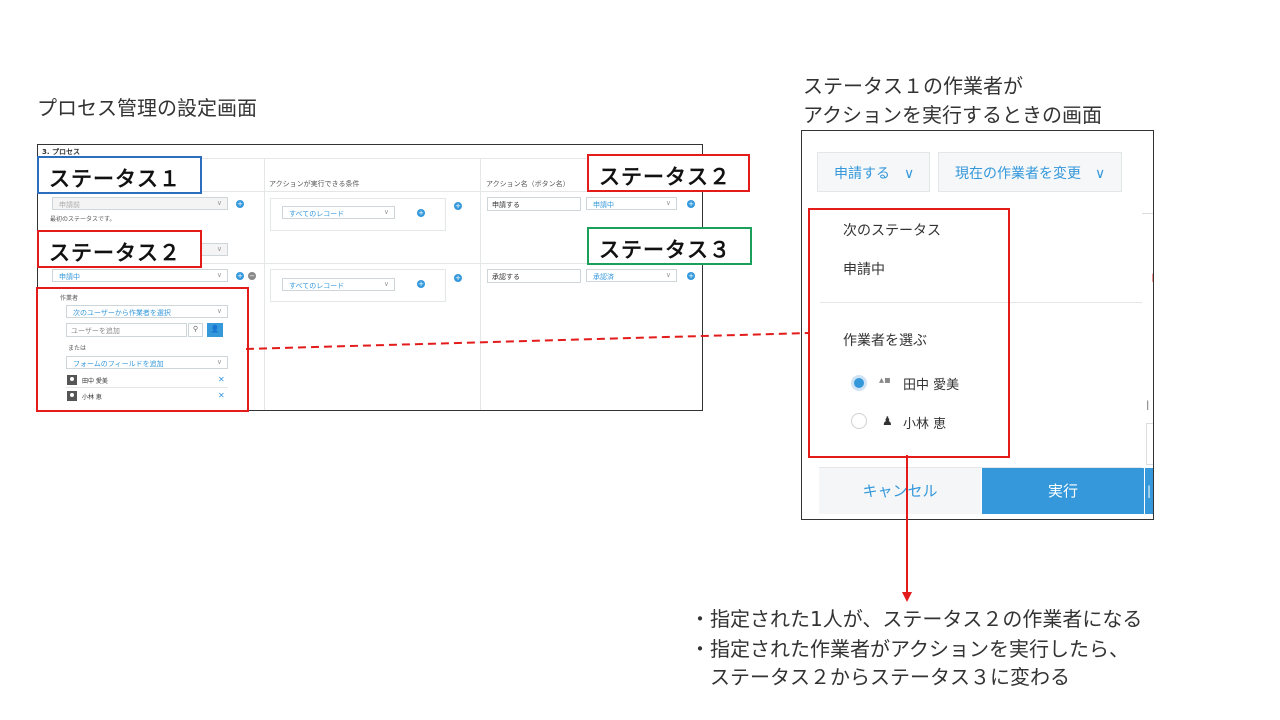 This screenshot has width=1280, height=720. I want to click on note-line3: ステータス２からステータス３に変わる, so click(890, 677).